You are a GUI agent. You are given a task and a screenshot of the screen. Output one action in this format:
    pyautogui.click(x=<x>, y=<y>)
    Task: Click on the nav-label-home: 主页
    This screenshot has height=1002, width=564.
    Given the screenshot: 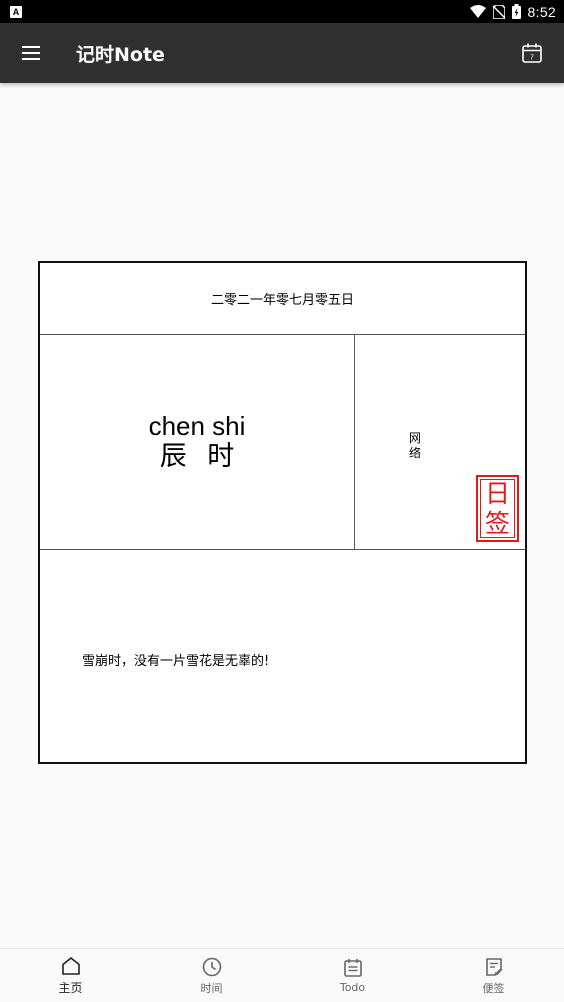 What is the action you would take?
    pyautogui.click(x=70, y=988)
    